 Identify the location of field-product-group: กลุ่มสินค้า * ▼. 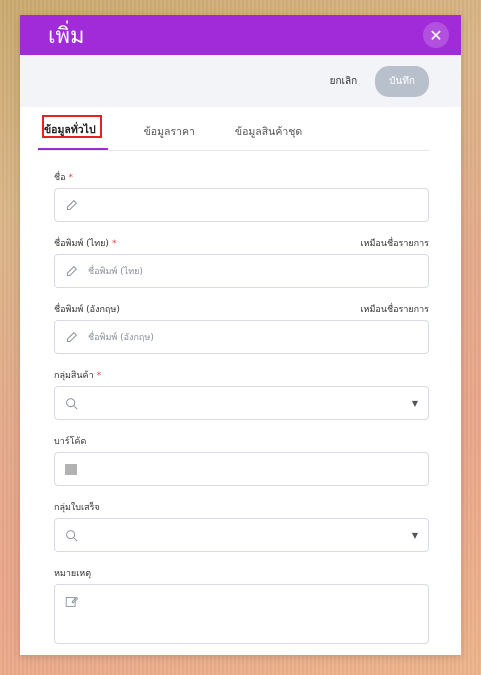
(241, 394).